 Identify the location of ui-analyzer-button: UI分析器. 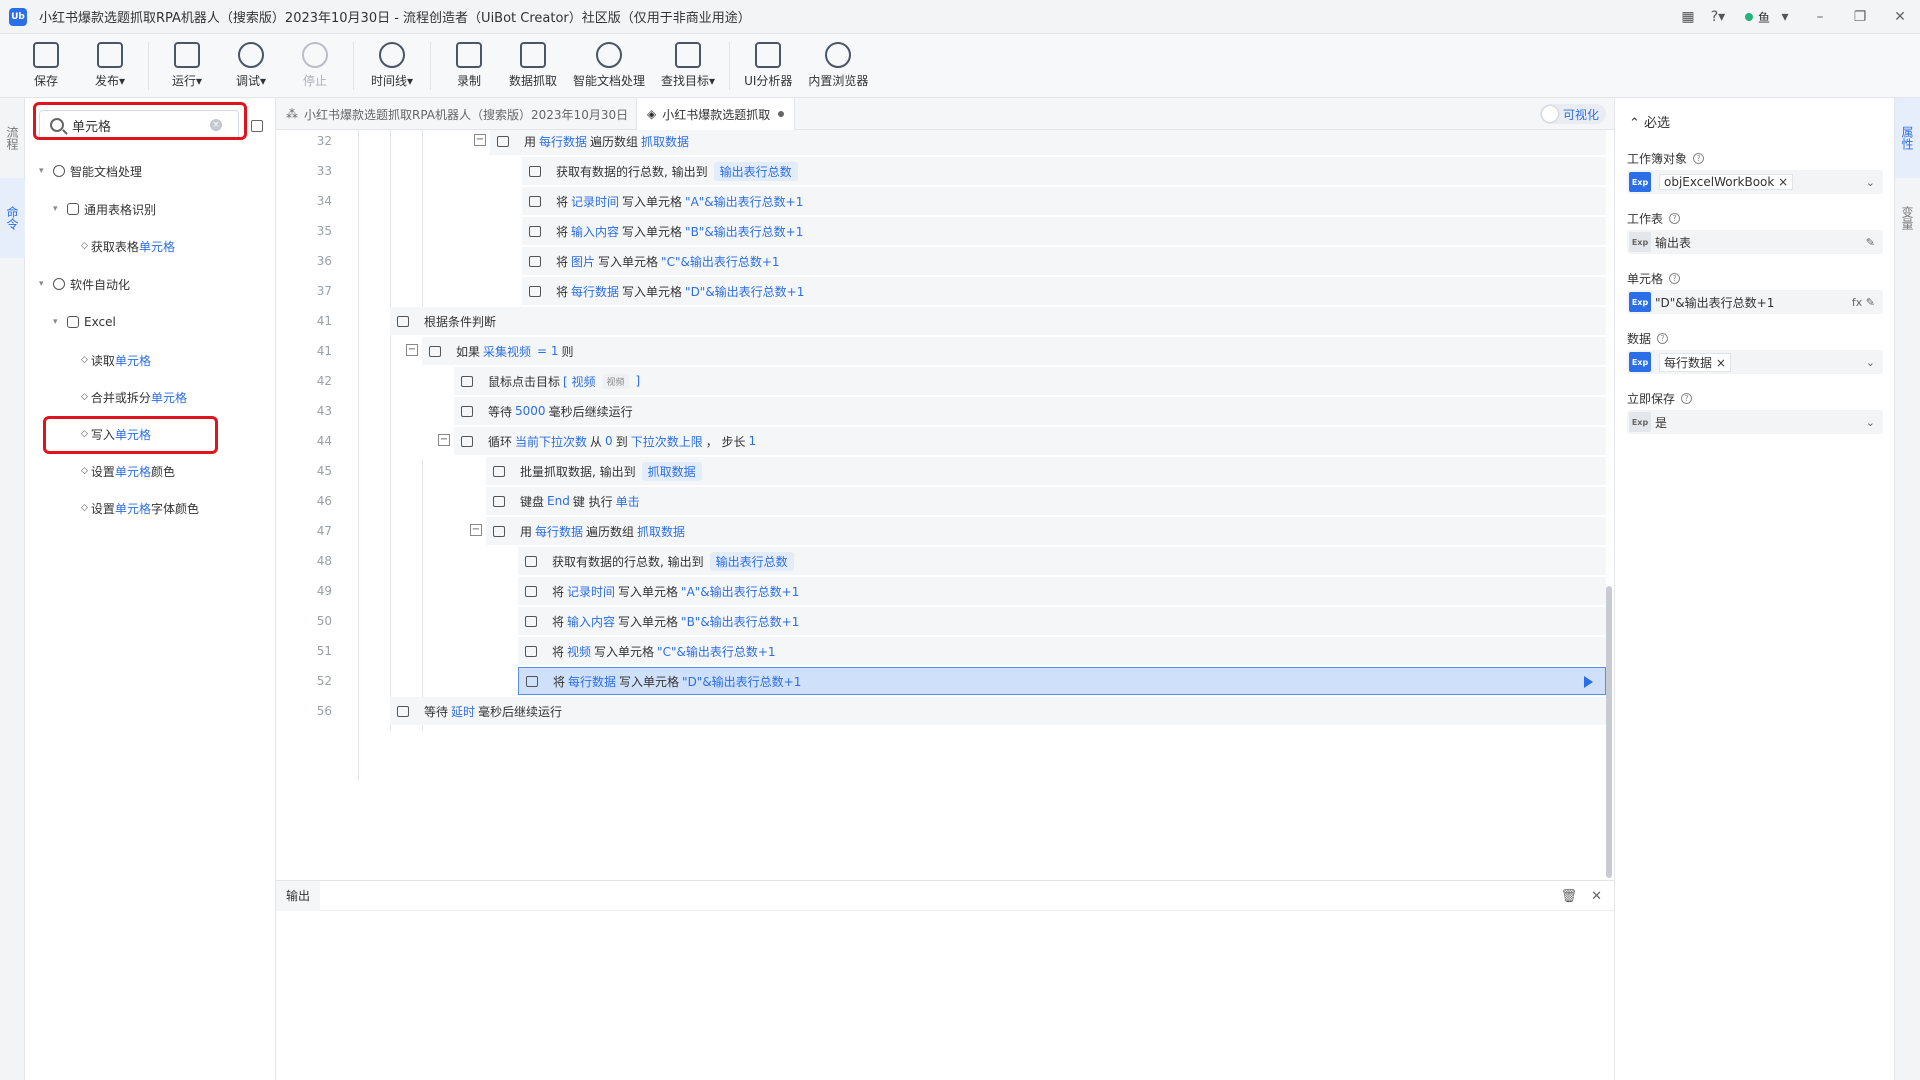
(768, 61).